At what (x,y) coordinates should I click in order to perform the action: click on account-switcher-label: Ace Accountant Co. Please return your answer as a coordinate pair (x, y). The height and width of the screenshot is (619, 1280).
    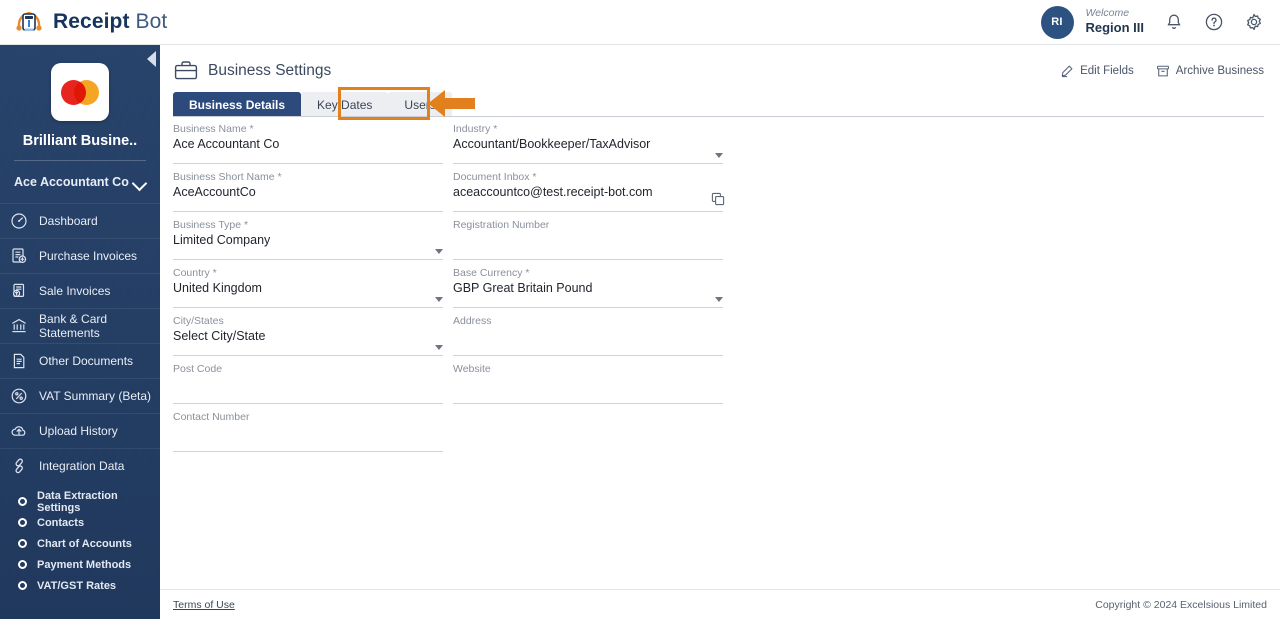
    Looking at the image, I should click on (71, 182).